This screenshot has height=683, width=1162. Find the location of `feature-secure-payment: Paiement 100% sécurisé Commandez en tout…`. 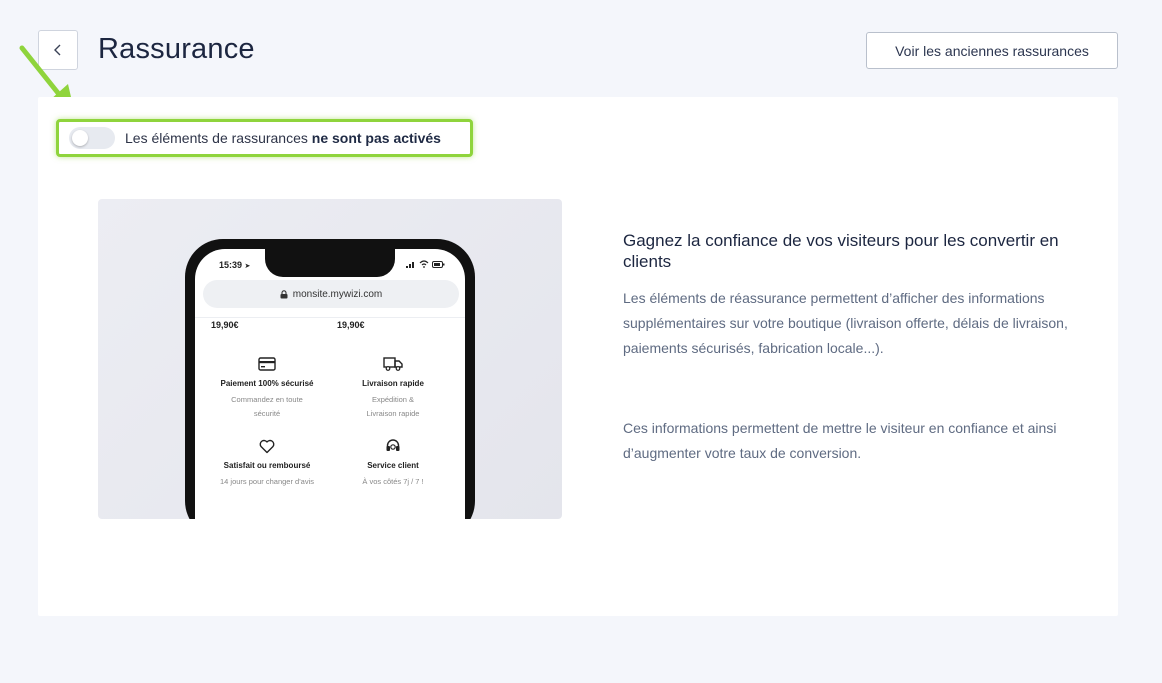

feature-secure-payment: Paiement 100% sécurisé Commandez en tout… is located at coordinates (267, 388).